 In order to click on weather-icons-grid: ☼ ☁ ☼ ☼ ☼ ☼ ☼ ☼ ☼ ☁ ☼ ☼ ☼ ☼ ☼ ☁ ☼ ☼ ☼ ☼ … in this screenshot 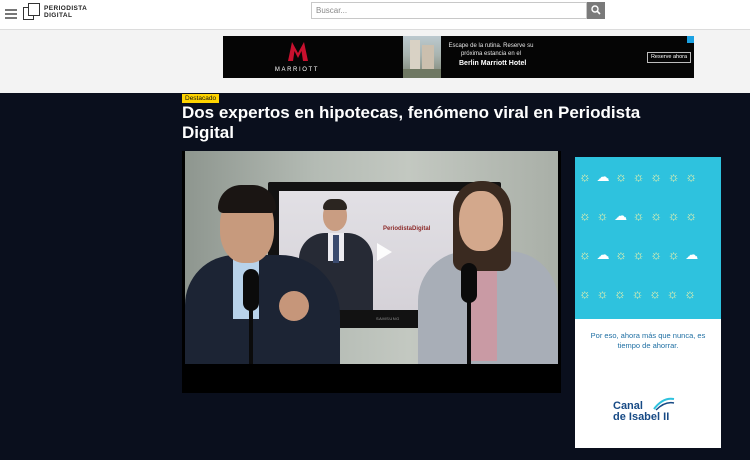, I will do `click(639, 235)`.